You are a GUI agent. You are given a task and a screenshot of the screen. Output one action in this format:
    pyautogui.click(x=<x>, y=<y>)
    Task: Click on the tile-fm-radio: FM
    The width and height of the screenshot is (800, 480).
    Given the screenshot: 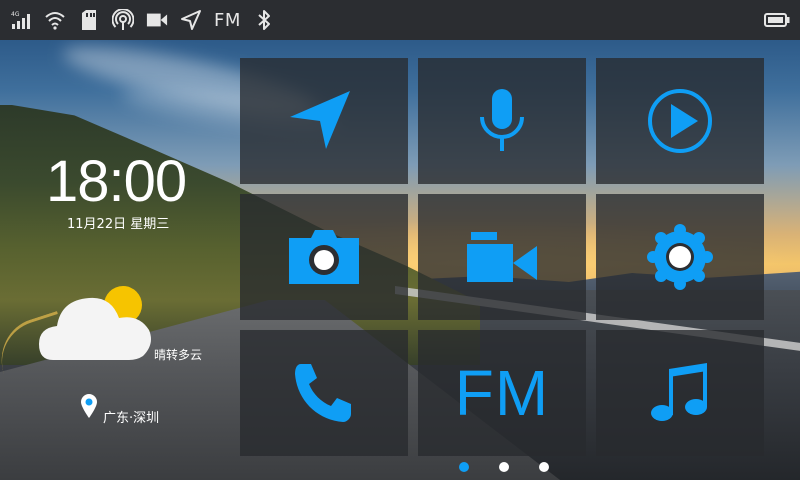 What is the action you would take?
    pyautogui.click(x=502, y=393)
    